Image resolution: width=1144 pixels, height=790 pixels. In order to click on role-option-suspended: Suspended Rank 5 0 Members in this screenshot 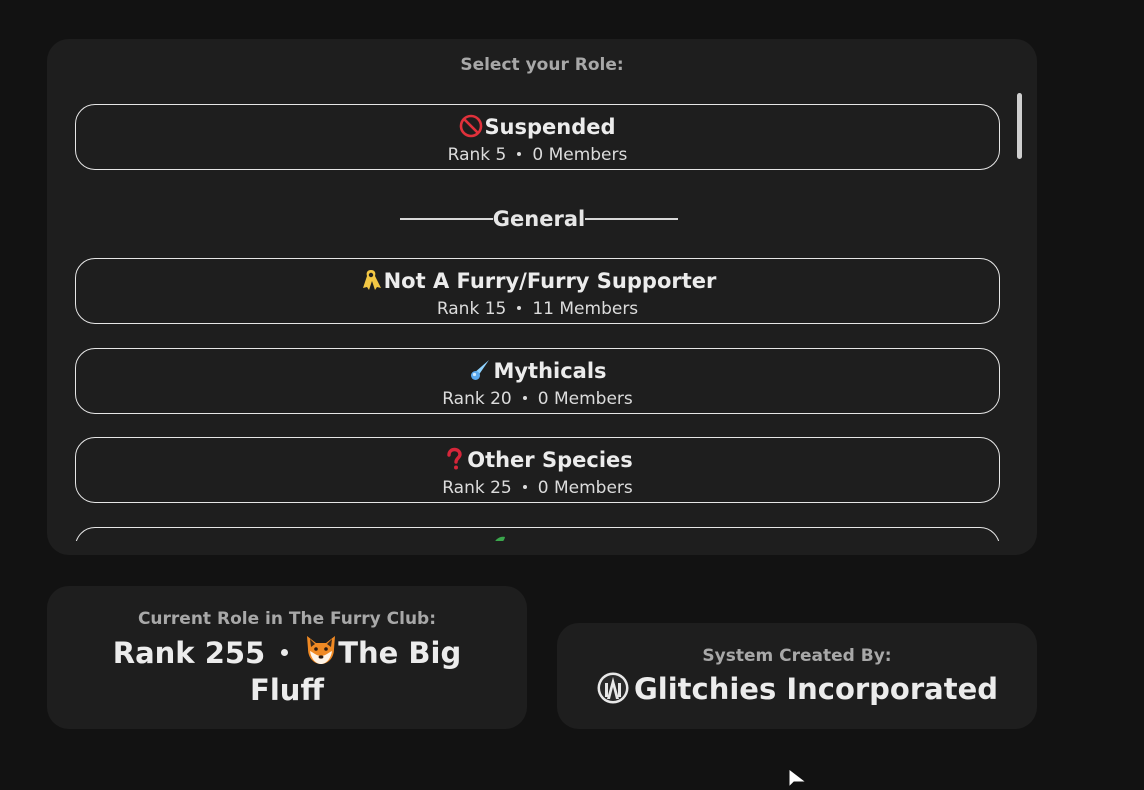, I will do `click(537, 137)`.